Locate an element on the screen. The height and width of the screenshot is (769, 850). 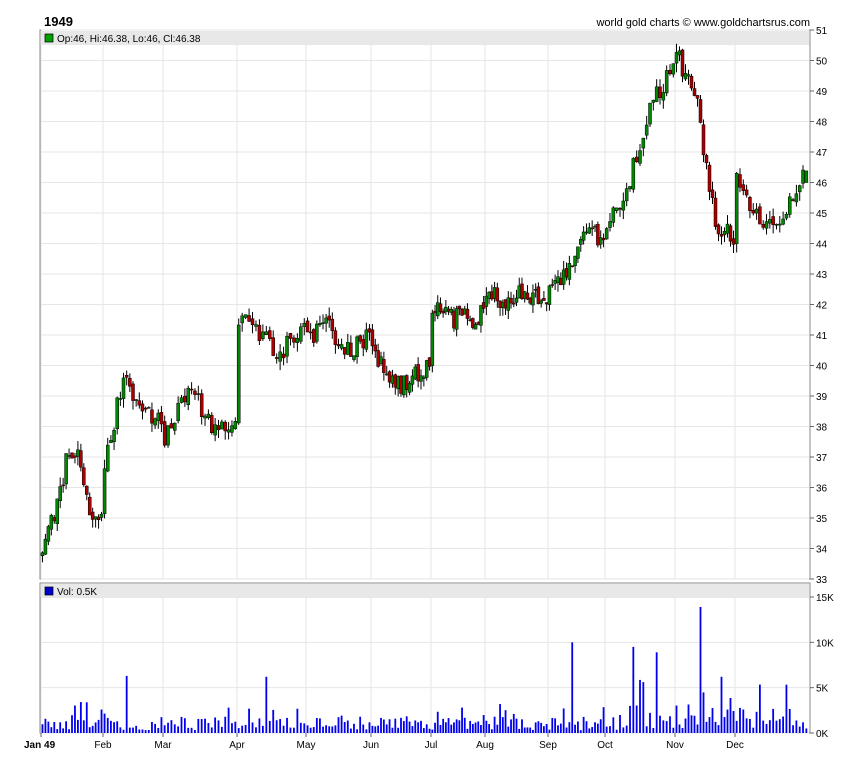
volume-tick-label: 10K is located at coordinates (825, 643).